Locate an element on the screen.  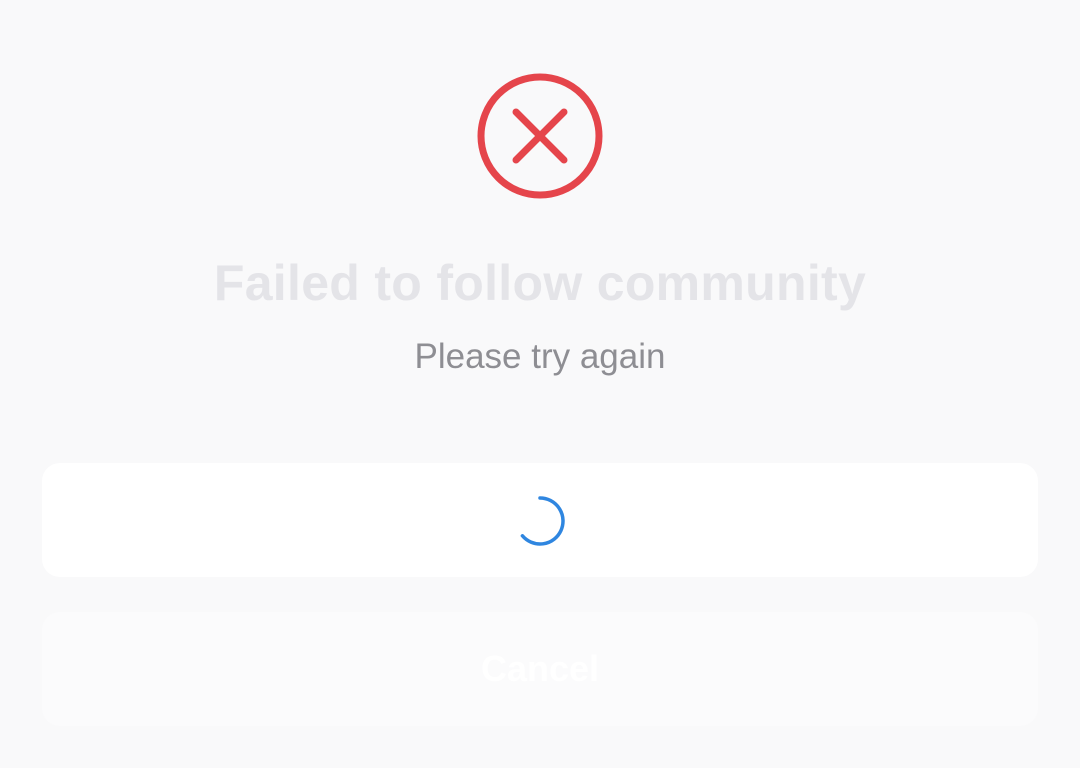
cancel-button-label: Cancel is located at coordinates (540, 668).